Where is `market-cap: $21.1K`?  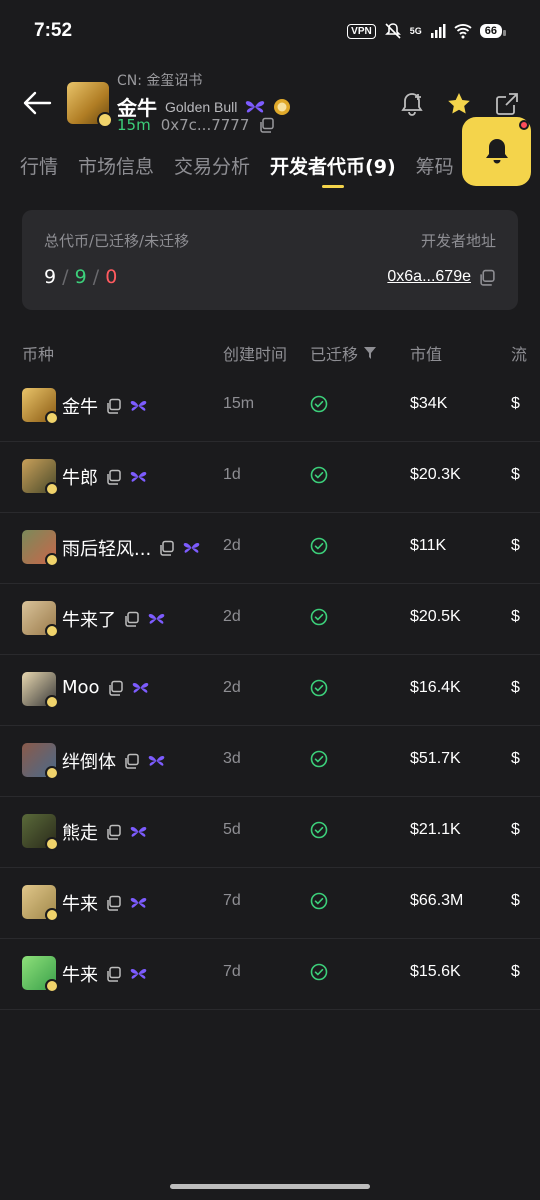
market-cap: $21.1K is located at coordinates (435, 829).